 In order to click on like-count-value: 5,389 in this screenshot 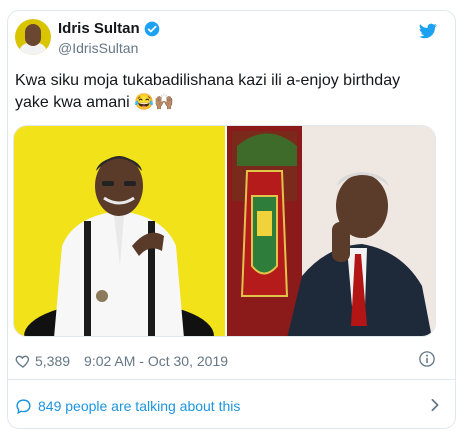, I will do `click(53, 361)`.